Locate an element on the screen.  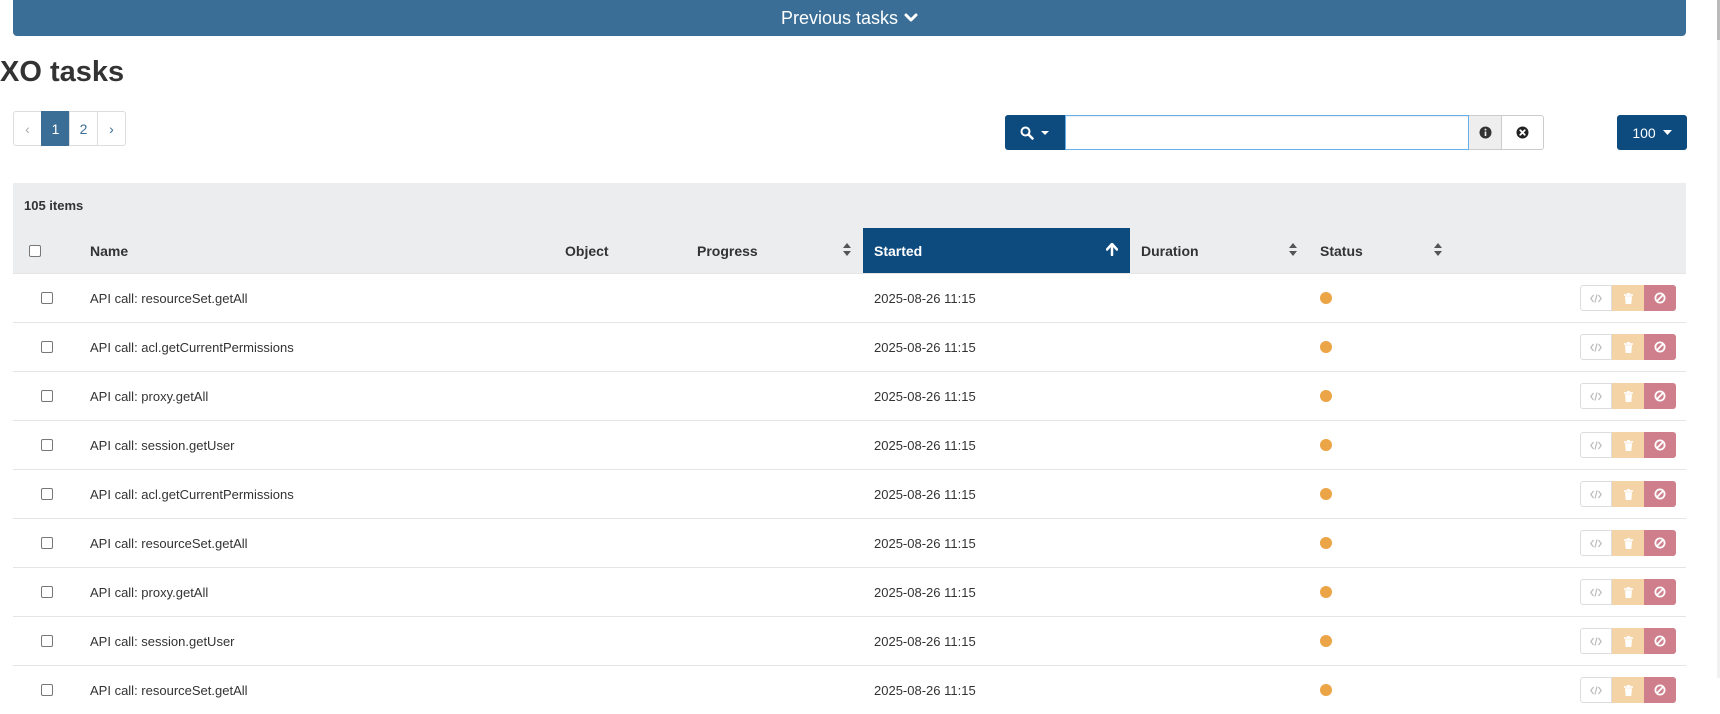
column-header-status: Status is located at coordinates (1381, 250).